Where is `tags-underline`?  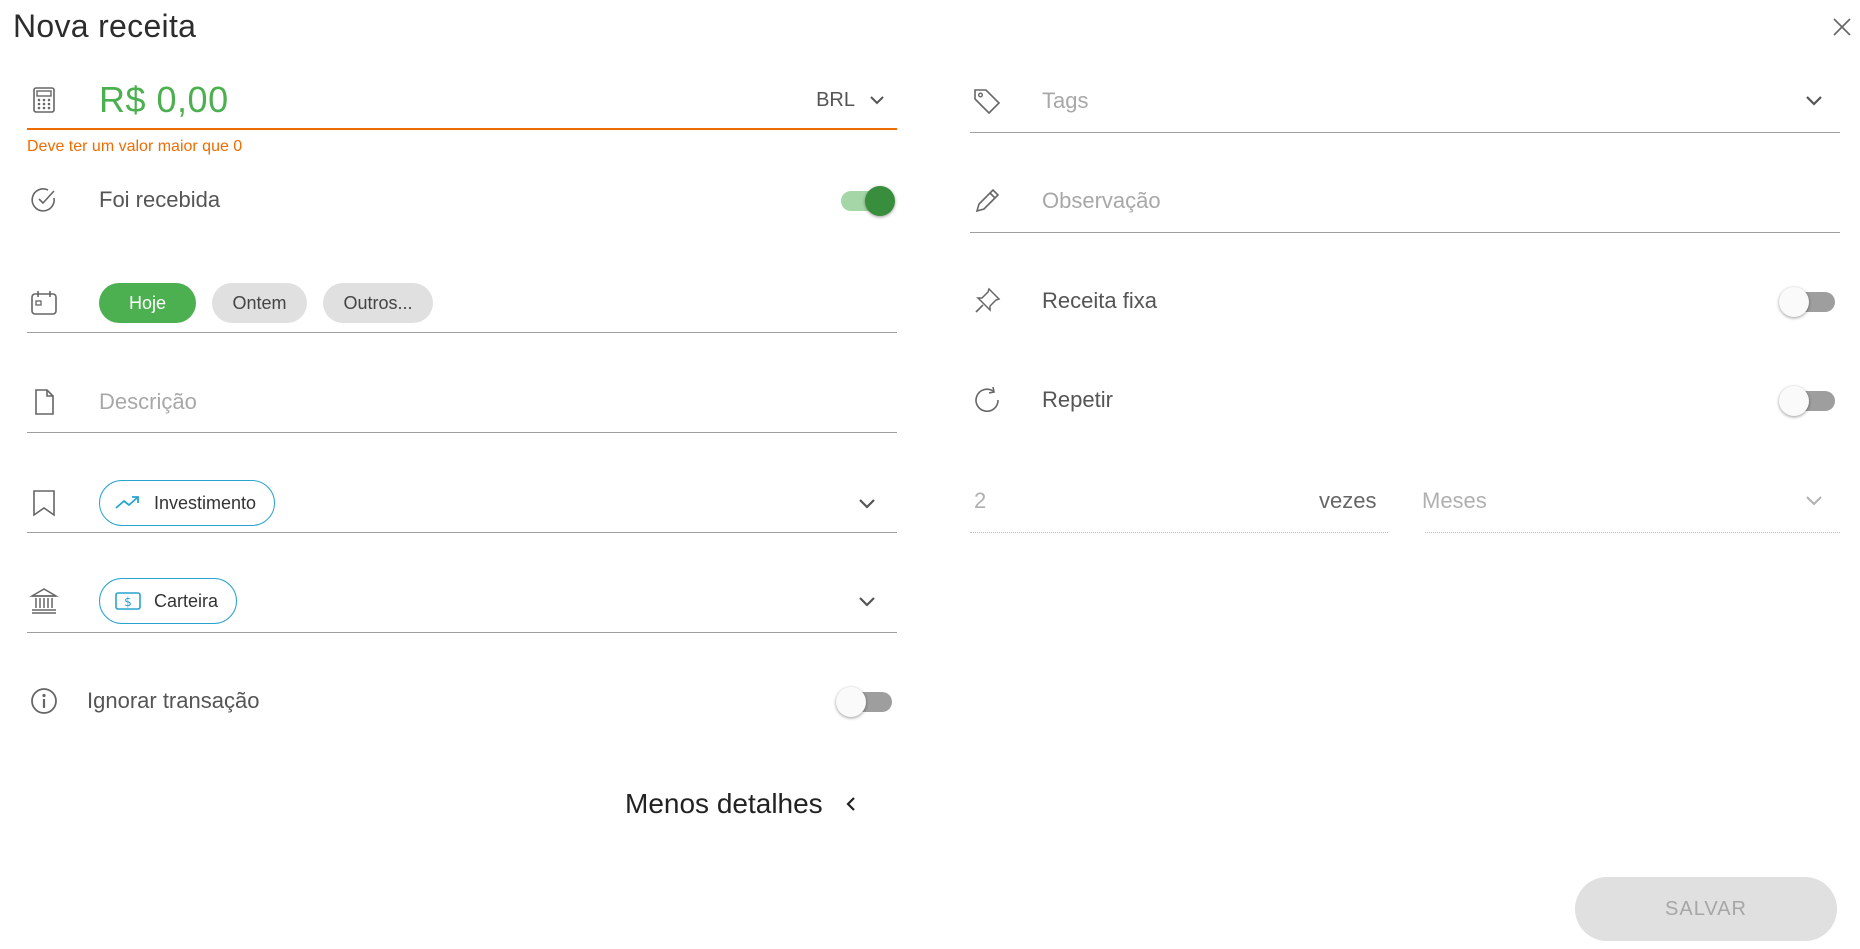 tags-underline is located at coordinates (1405, 132).